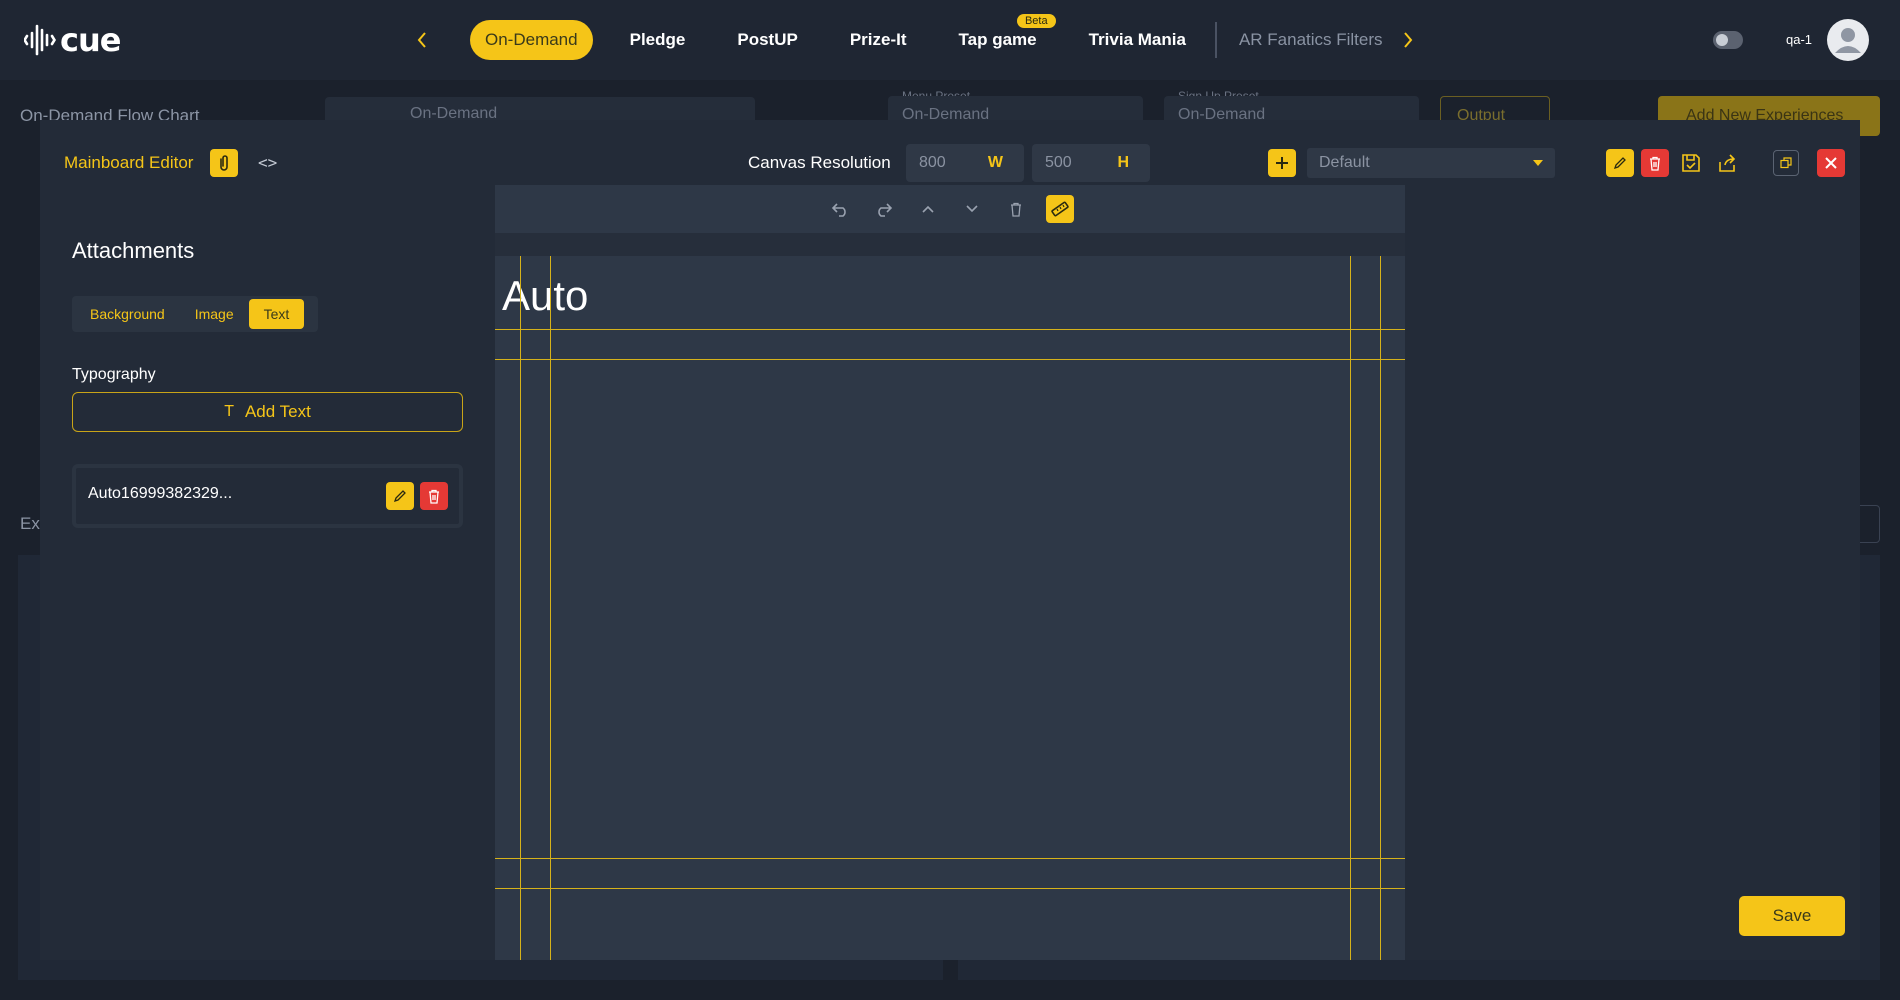 This screenshot has height=1000, width=1900. I want to click on delete-attachment-button, so click(434, 496).